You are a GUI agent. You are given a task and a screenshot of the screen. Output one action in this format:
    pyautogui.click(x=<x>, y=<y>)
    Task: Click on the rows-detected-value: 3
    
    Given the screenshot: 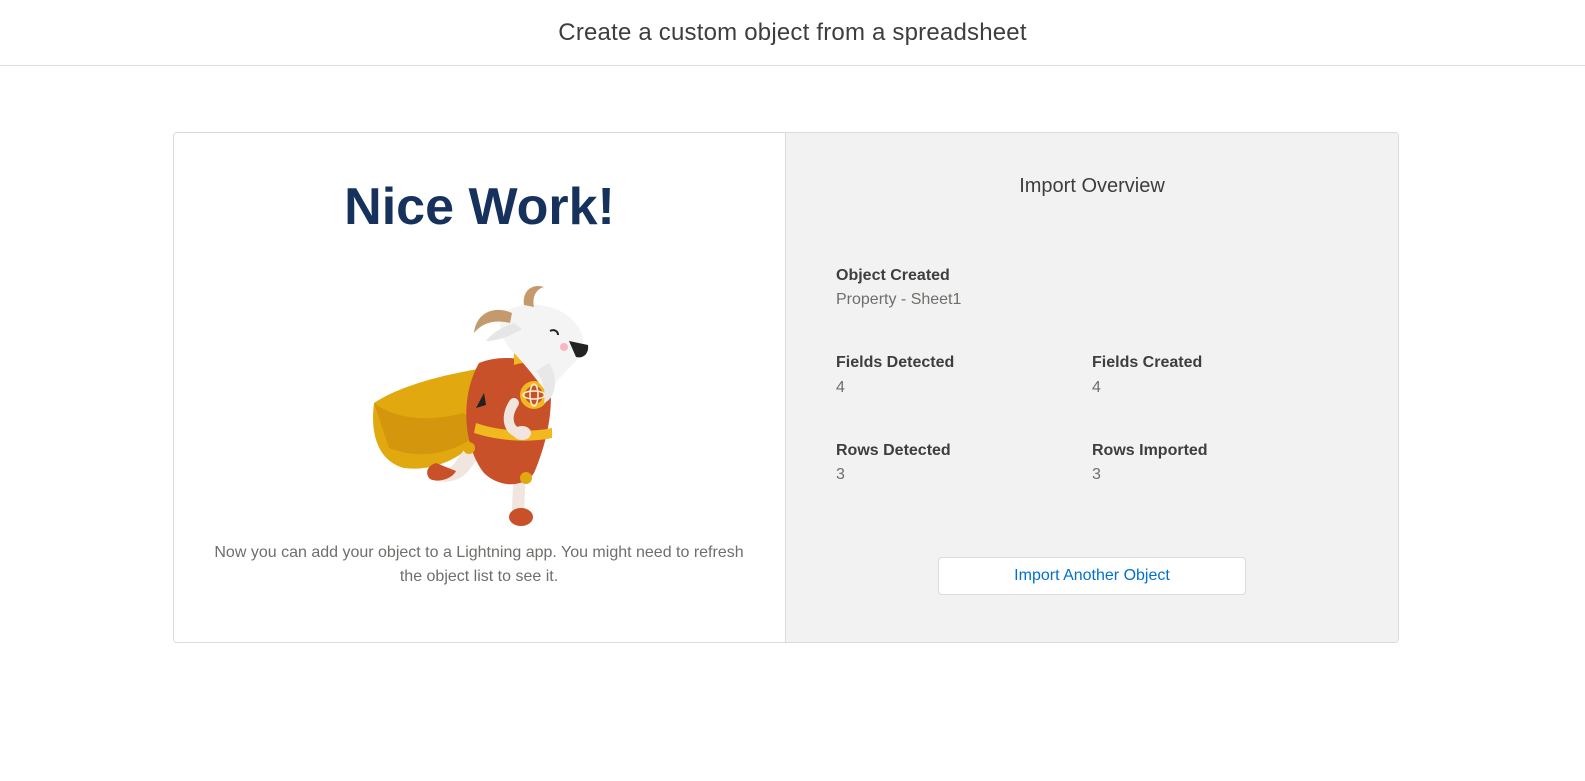 What is the action you would take?
    pyautogui.click(x=840, y=474)
    